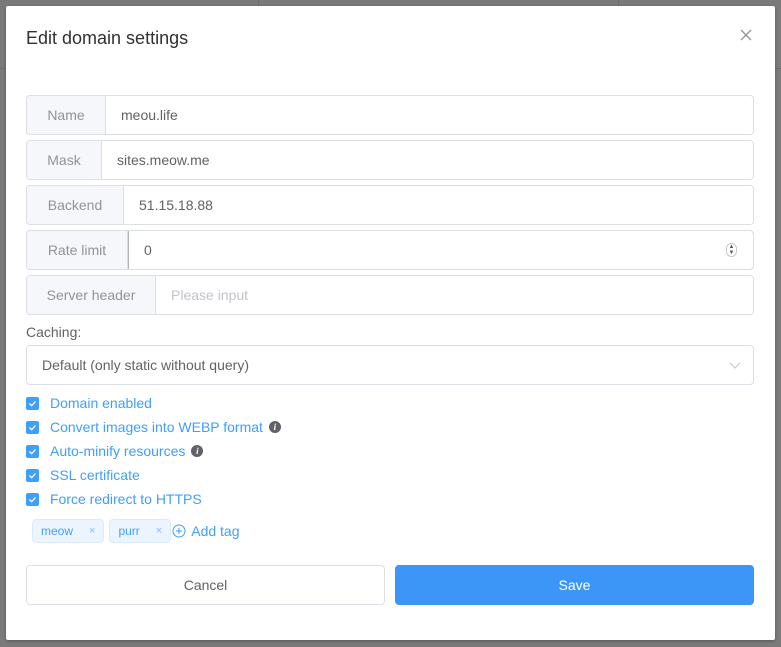  What do you see at coordinates (118, 451) in the screenshot?
I see `option-label: Auto-minify resources` at bounding box center [118, 451].